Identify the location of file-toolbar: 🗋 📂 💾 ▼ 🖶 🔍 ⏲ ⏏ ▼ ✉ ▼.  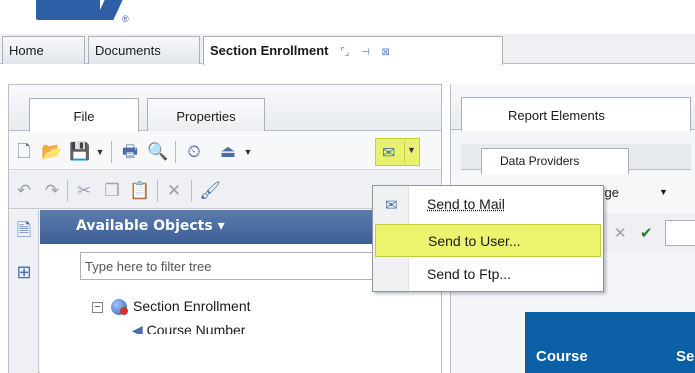
(225, 151).